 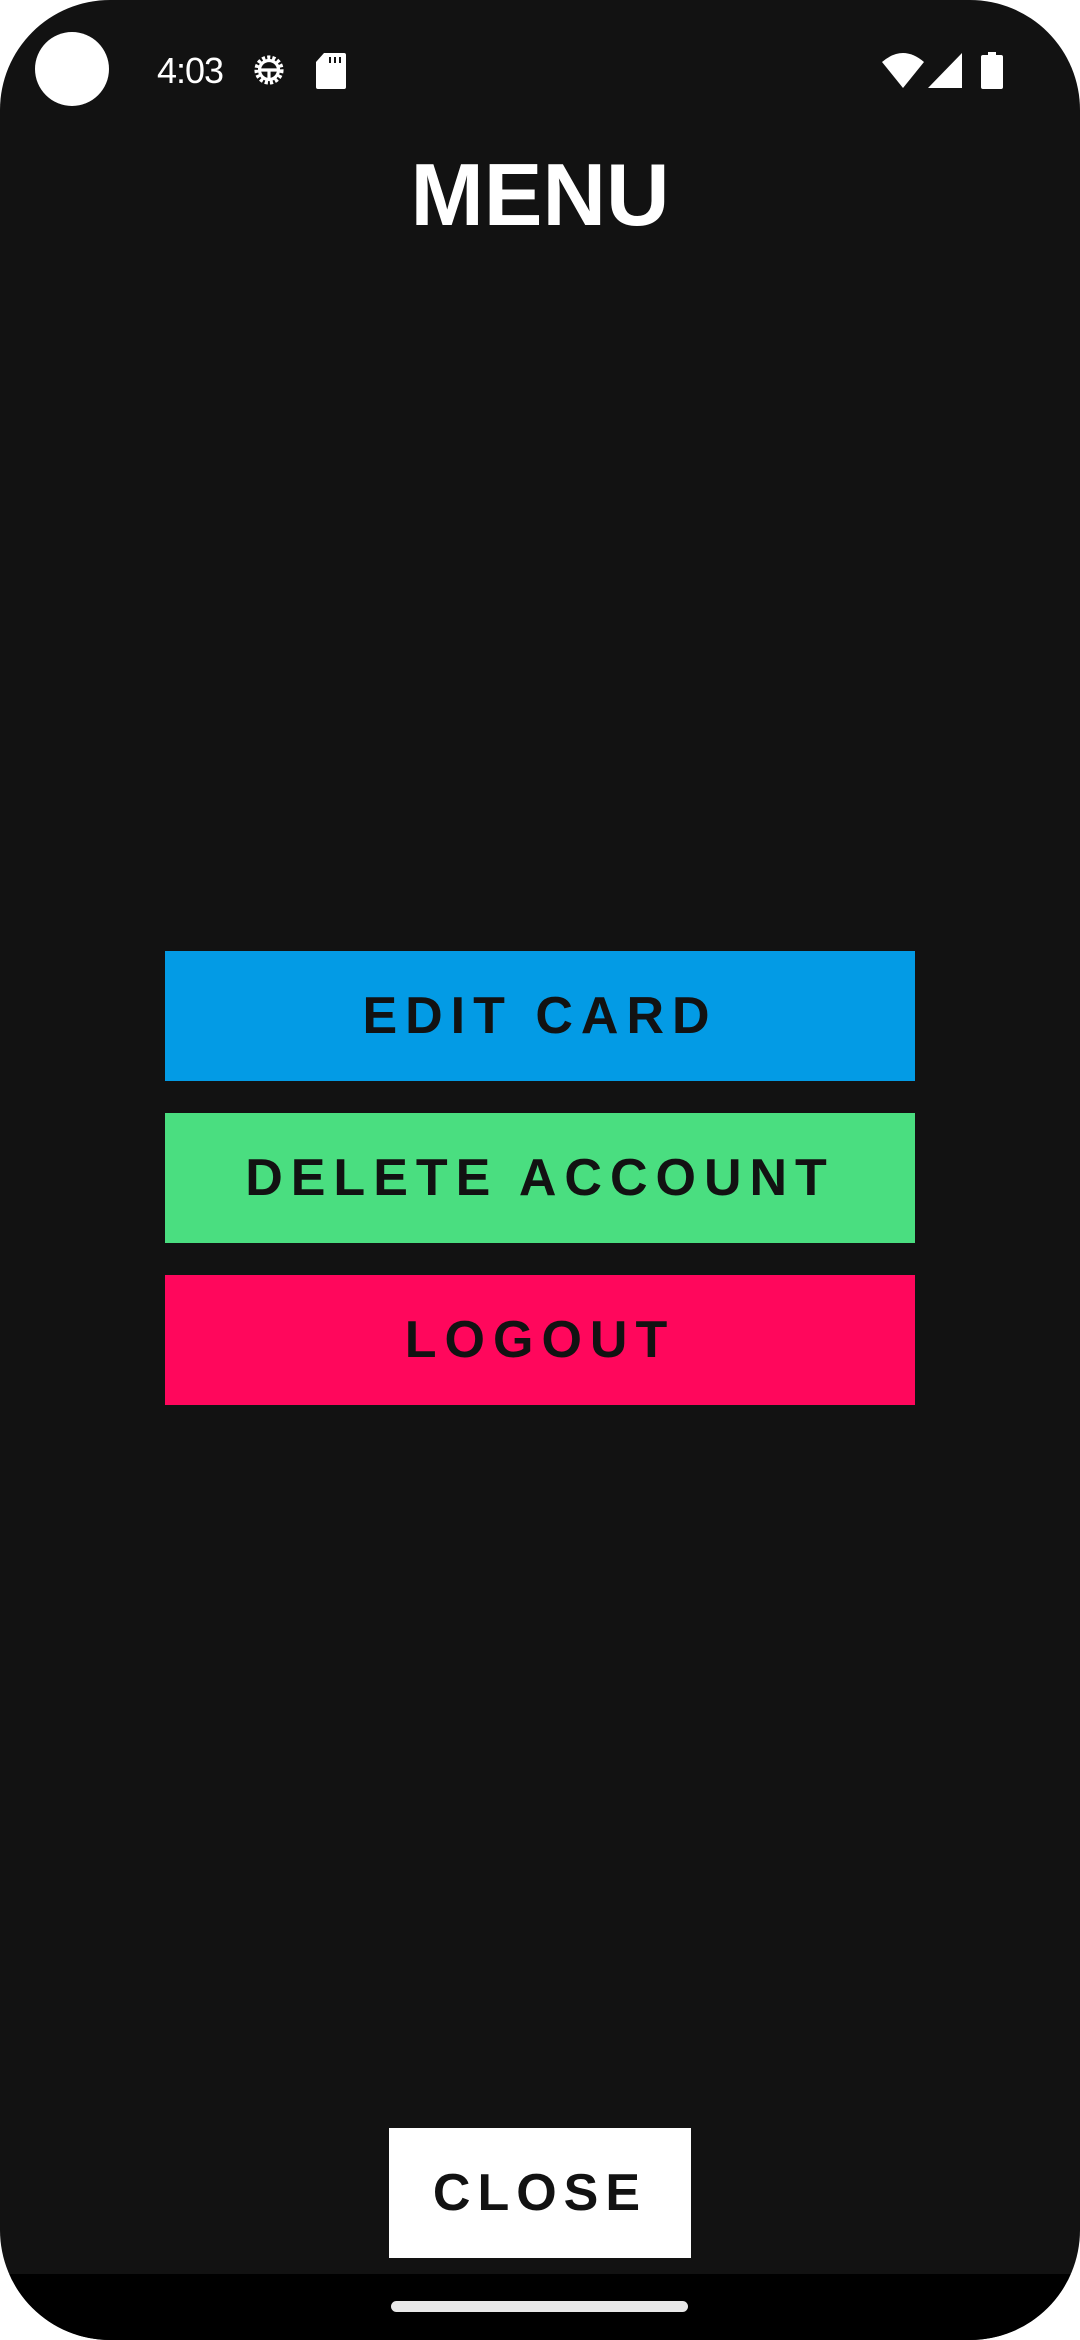 I want to click on close-button: CLOSE, so click(x=540, y=2193).